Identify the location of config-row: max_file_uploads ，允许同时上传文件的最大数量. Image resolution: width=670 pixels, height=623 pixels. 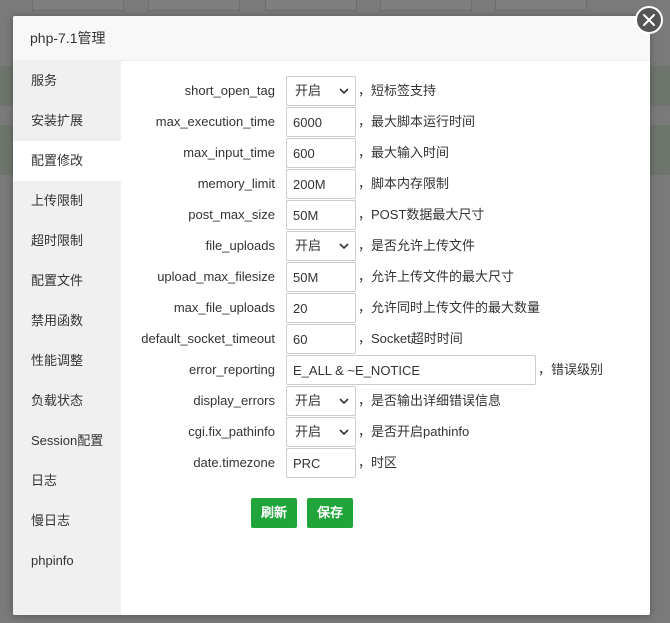
(385, 308).